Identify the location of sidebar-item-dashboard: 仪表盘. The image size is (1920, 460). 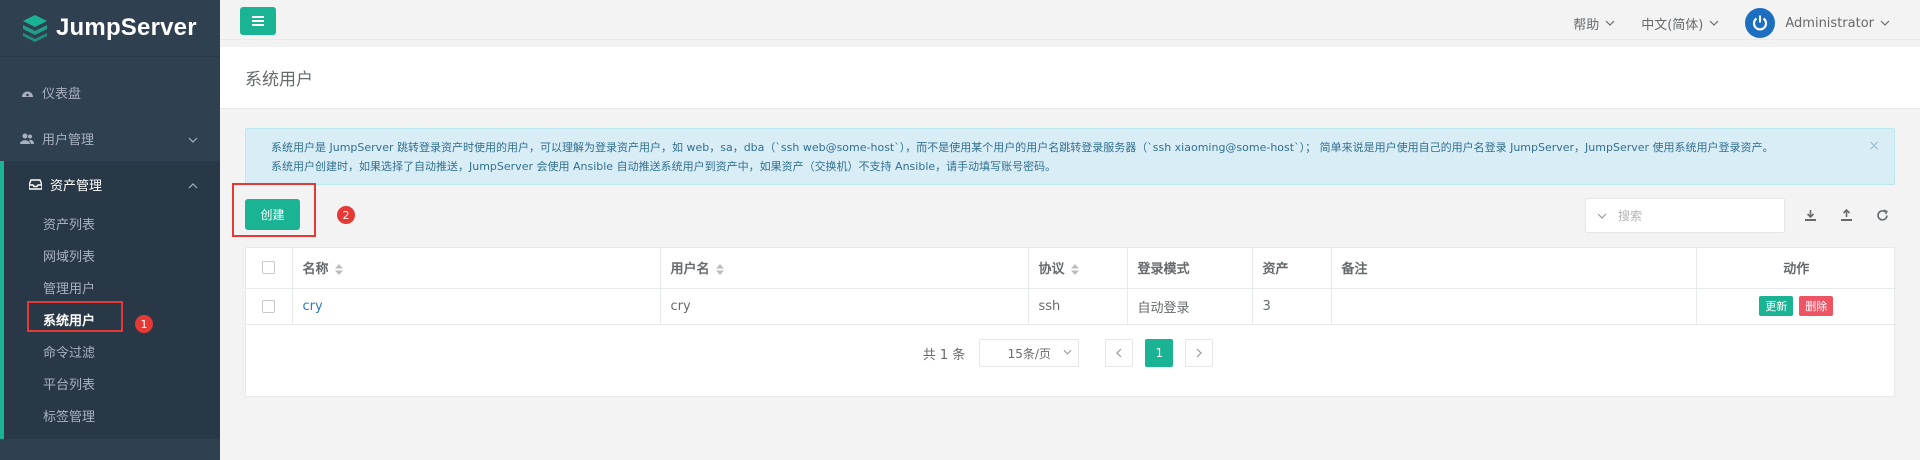
(110, 92).